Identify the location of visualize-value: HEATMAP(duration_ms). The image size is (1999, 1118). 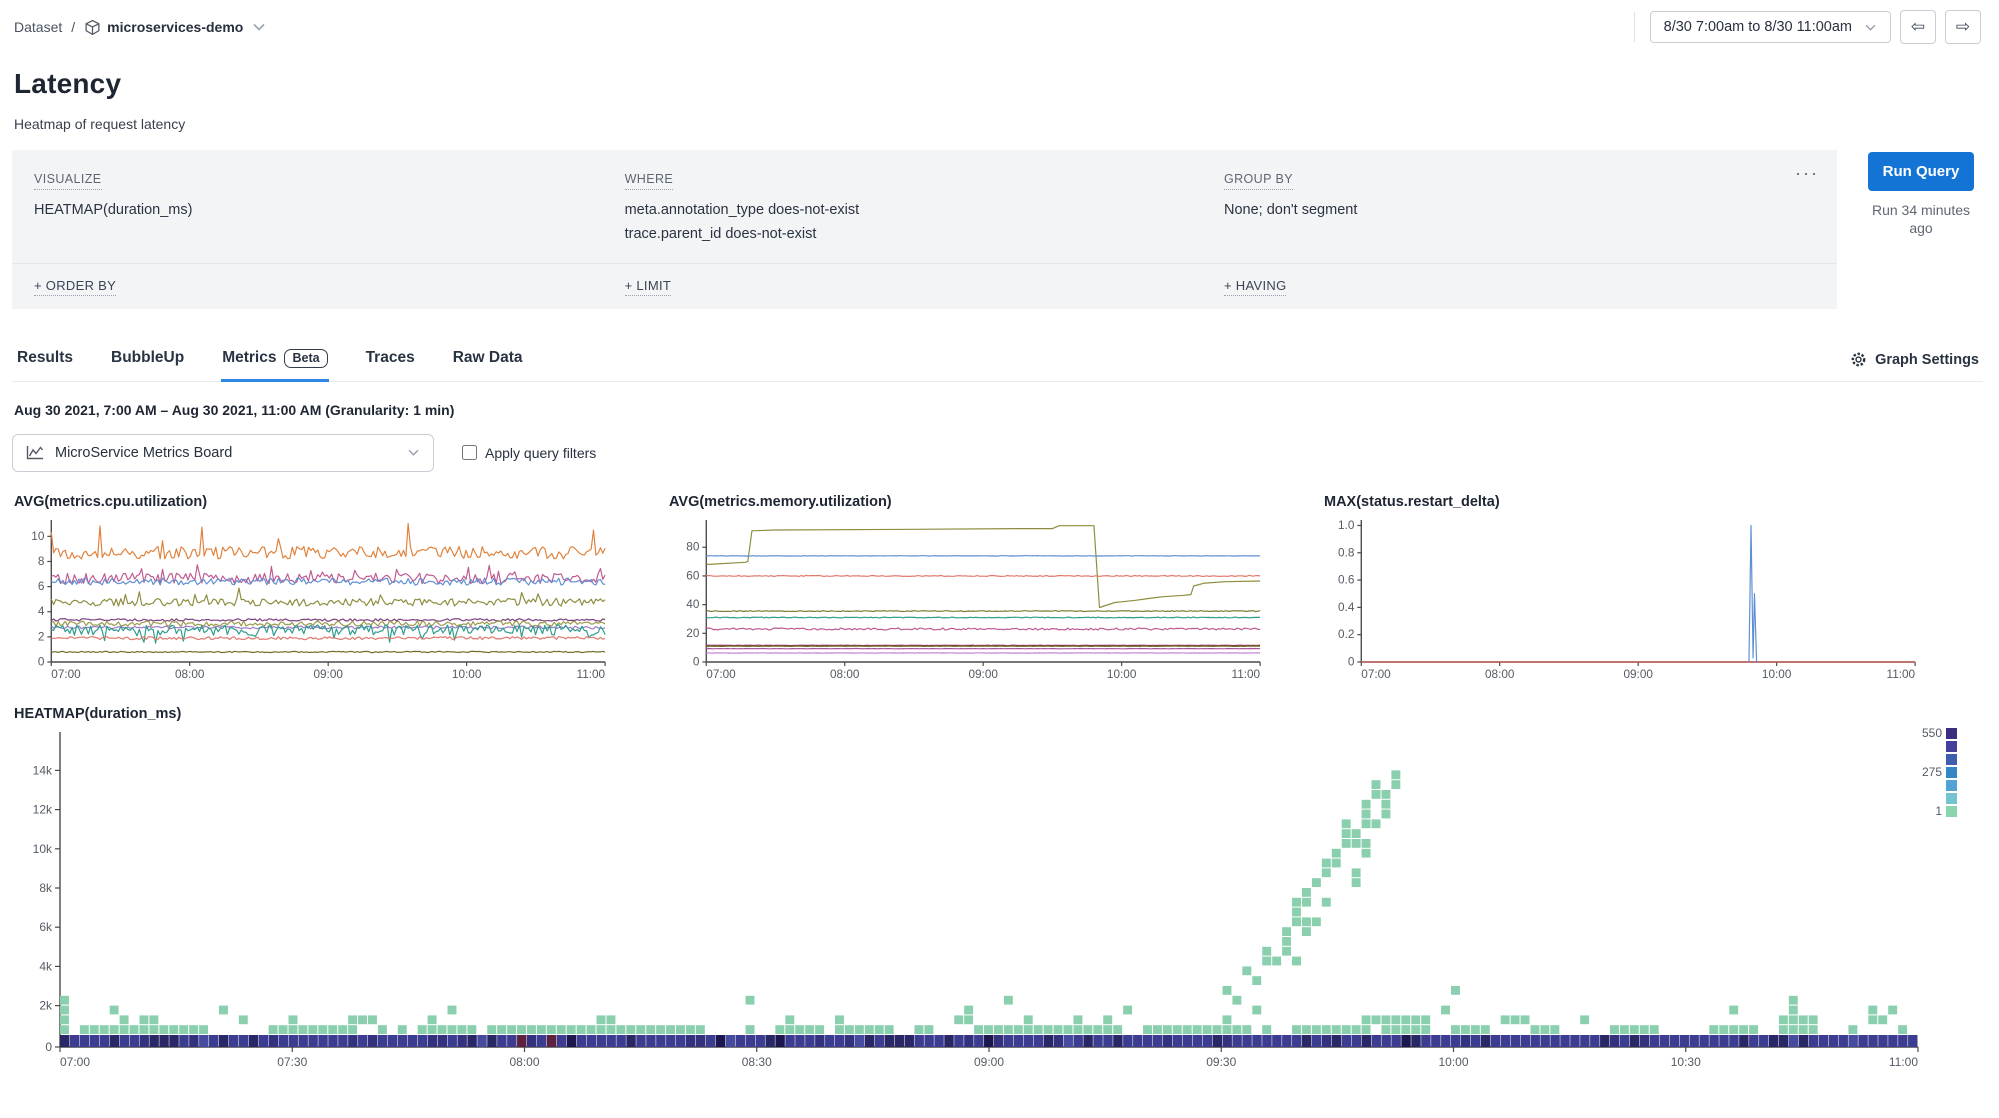
(329, 211).